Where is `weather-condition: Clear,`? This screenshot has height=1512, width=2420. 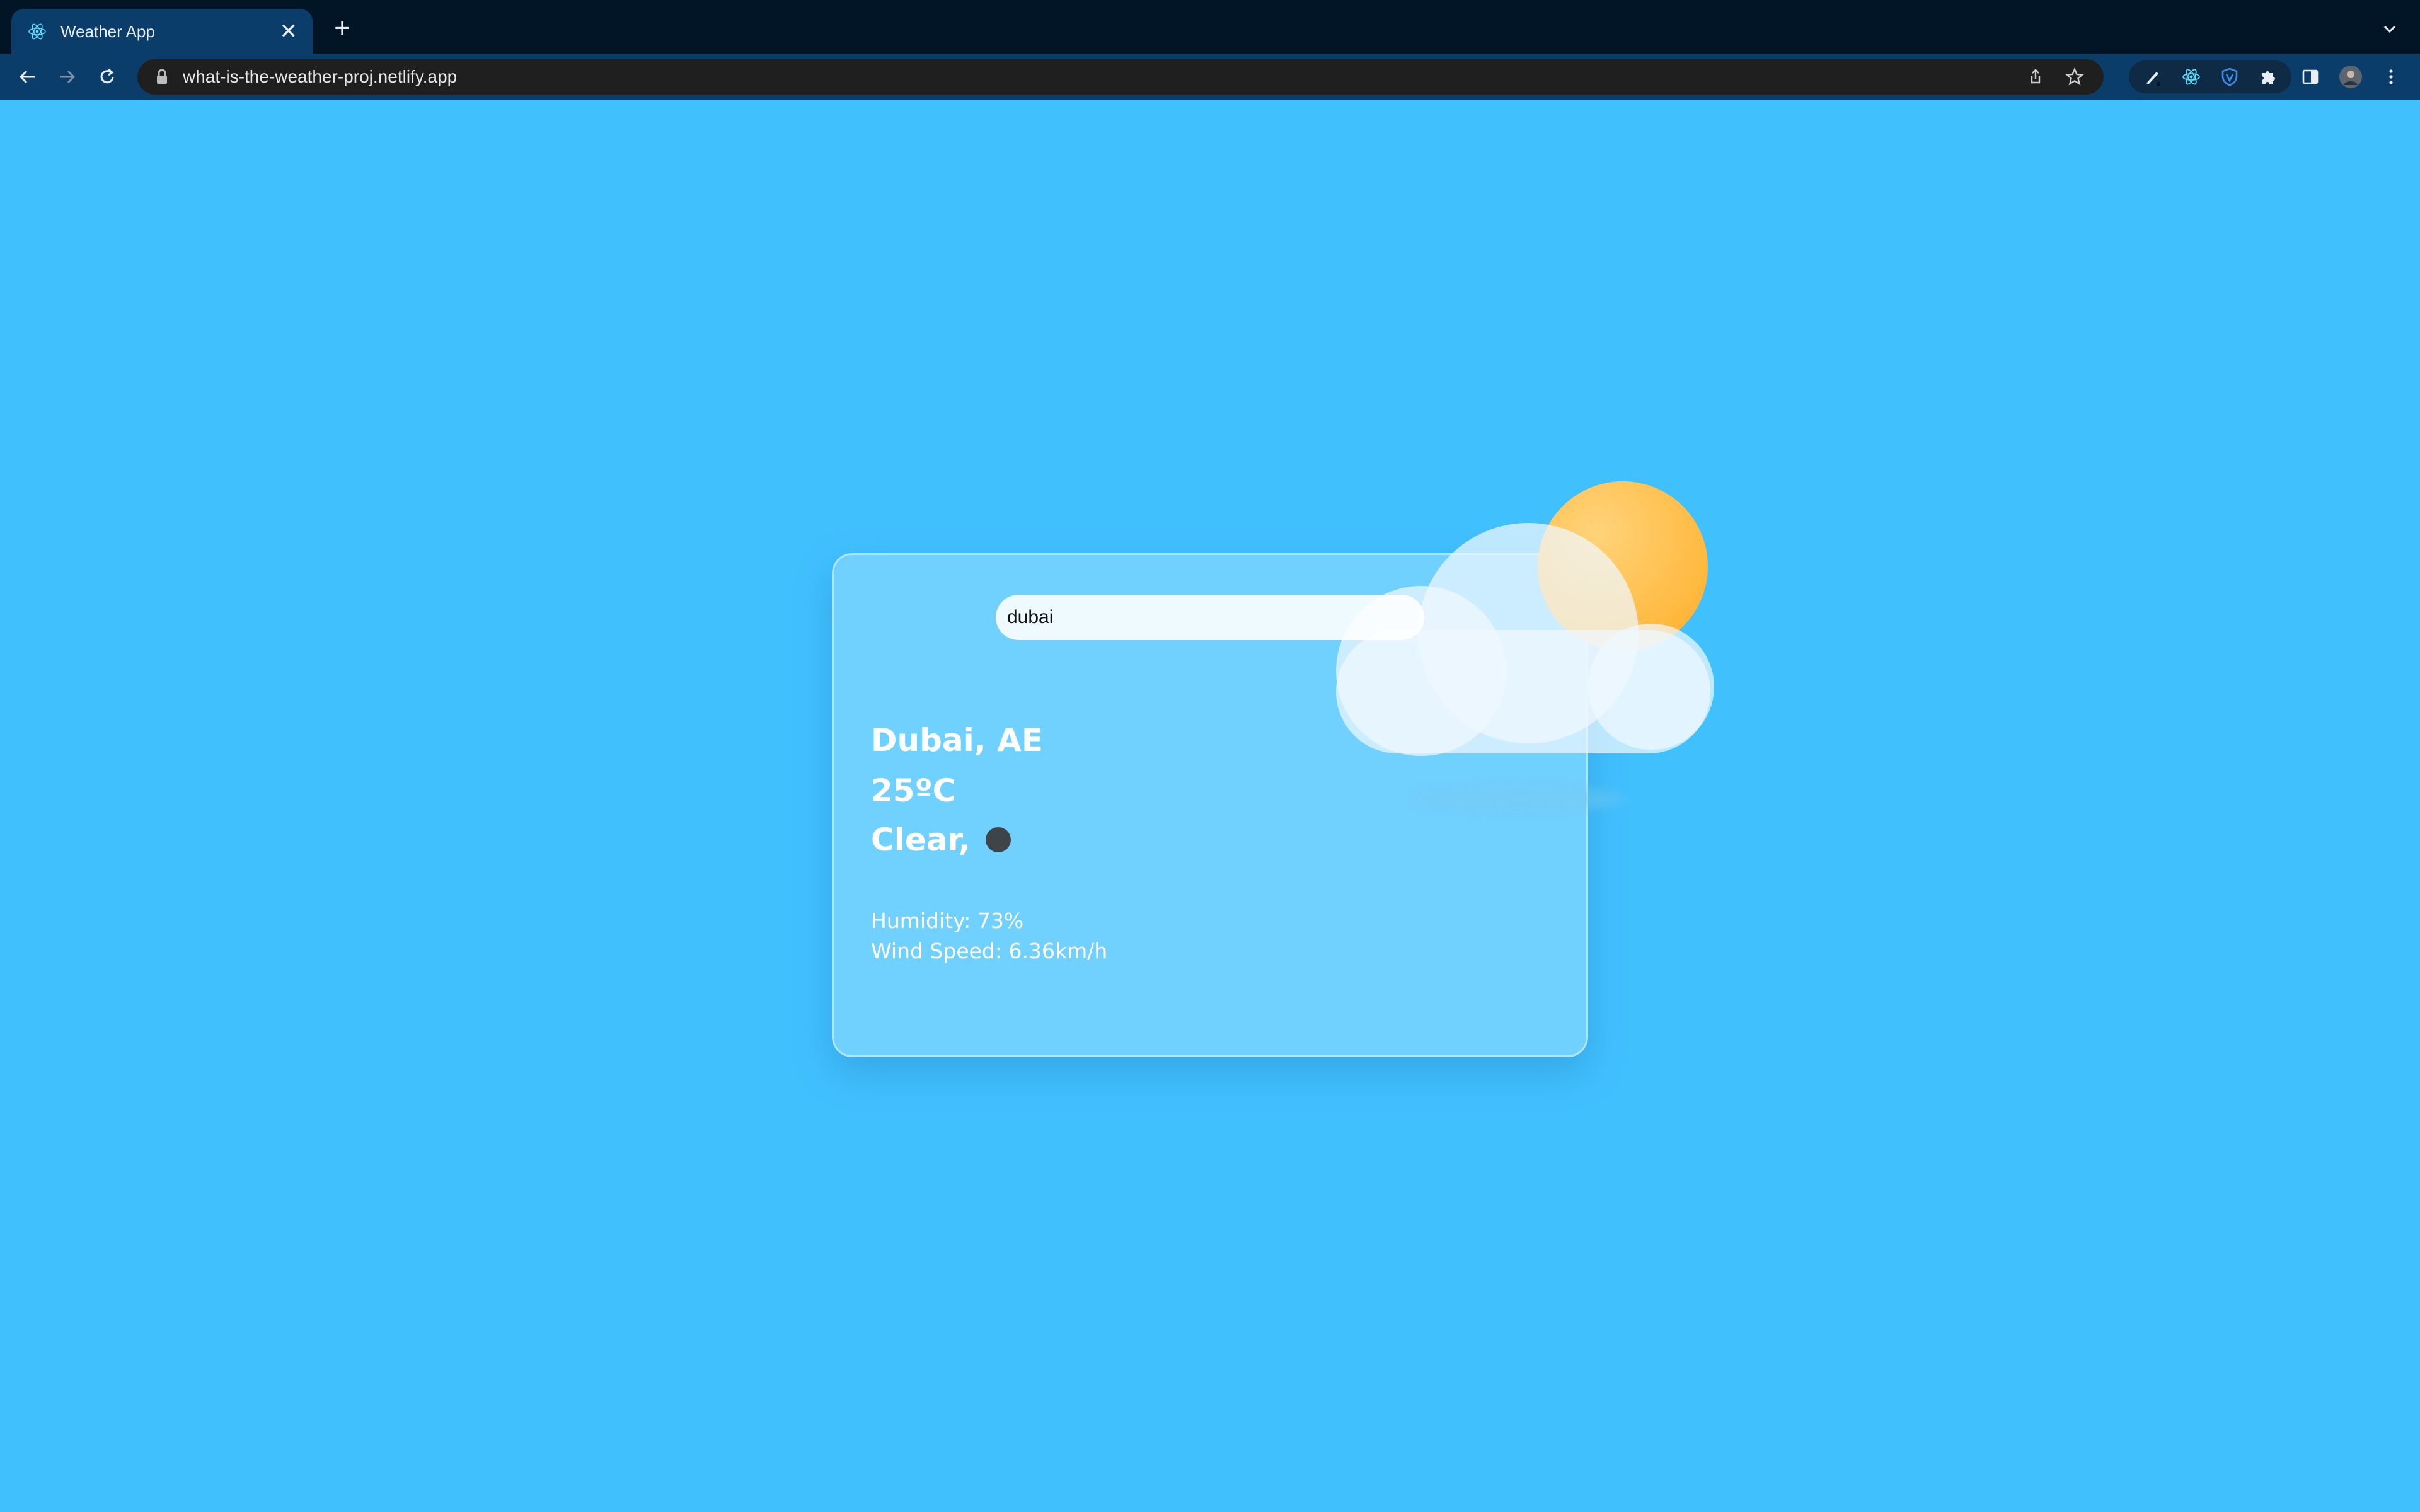 weather-condition: Clear, is located at coordinates (941, 840).